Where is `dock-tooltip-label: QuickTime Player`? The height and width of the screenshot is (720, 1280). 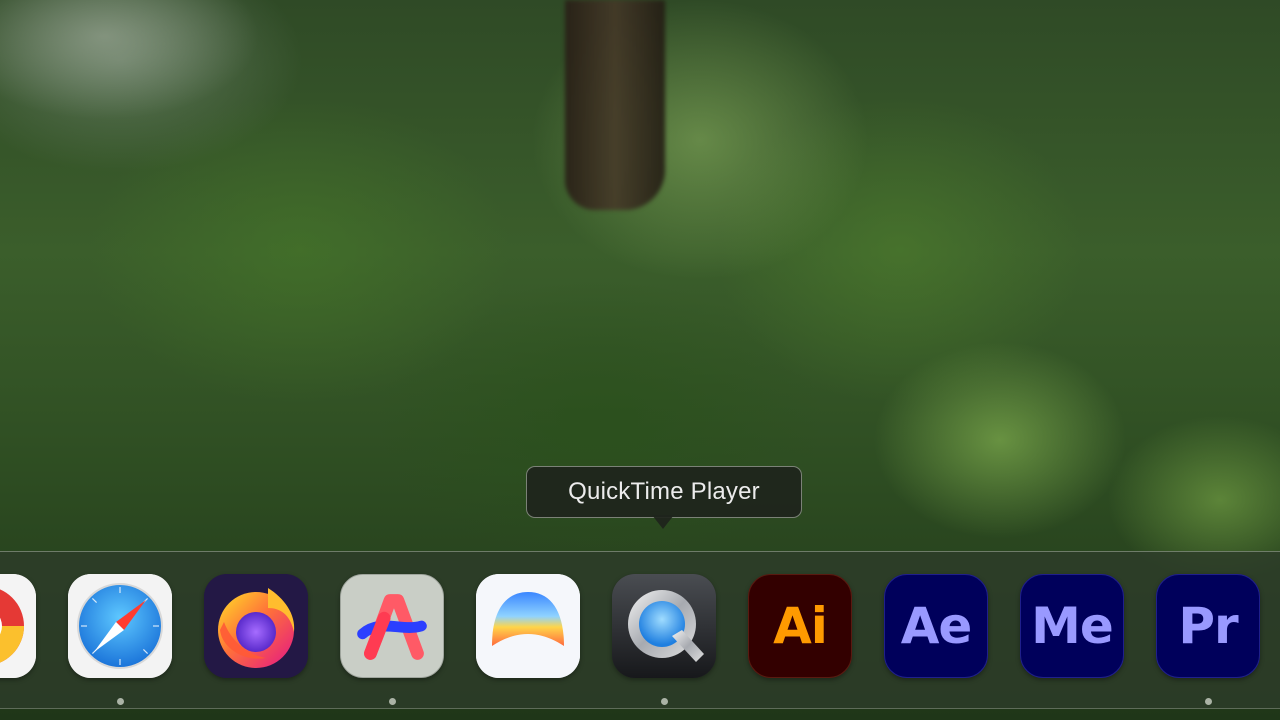 dock-tooltip-label: QuickTime Player is located at coordinates (664, 491).